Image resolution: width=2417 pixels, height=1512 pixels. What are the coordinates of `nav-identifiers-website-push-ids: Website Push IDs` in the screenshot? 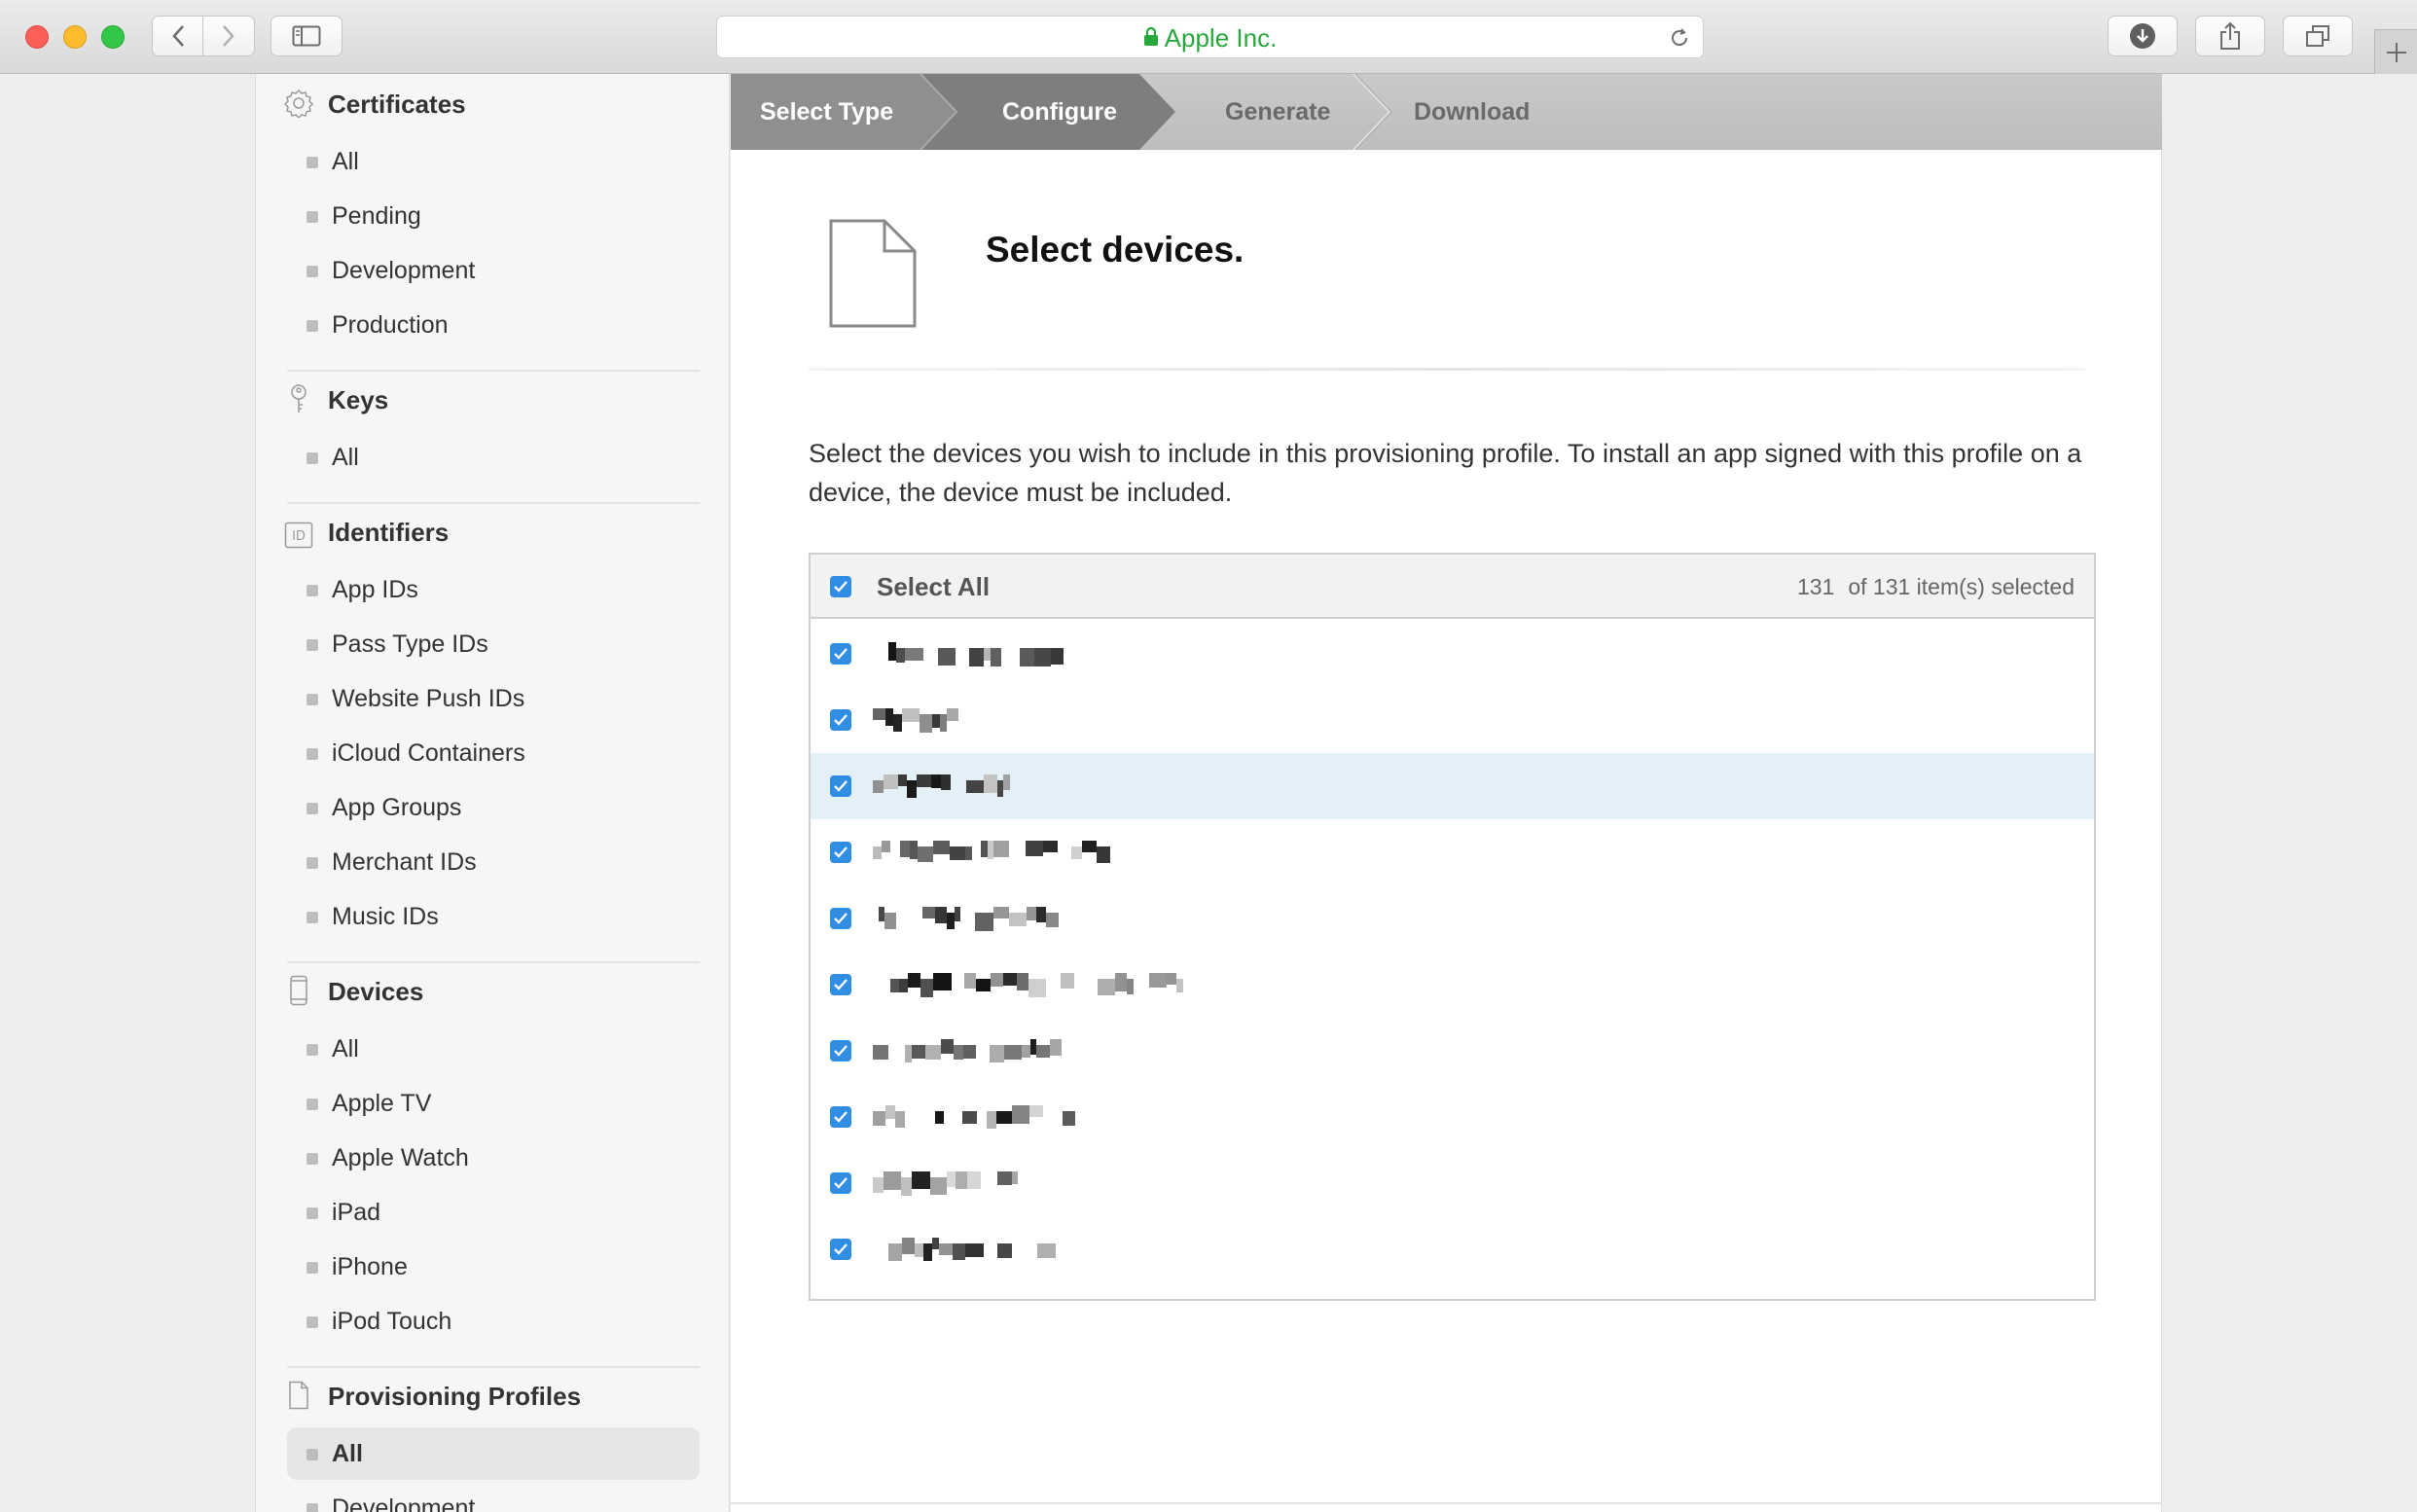 It's located at (493, 698).